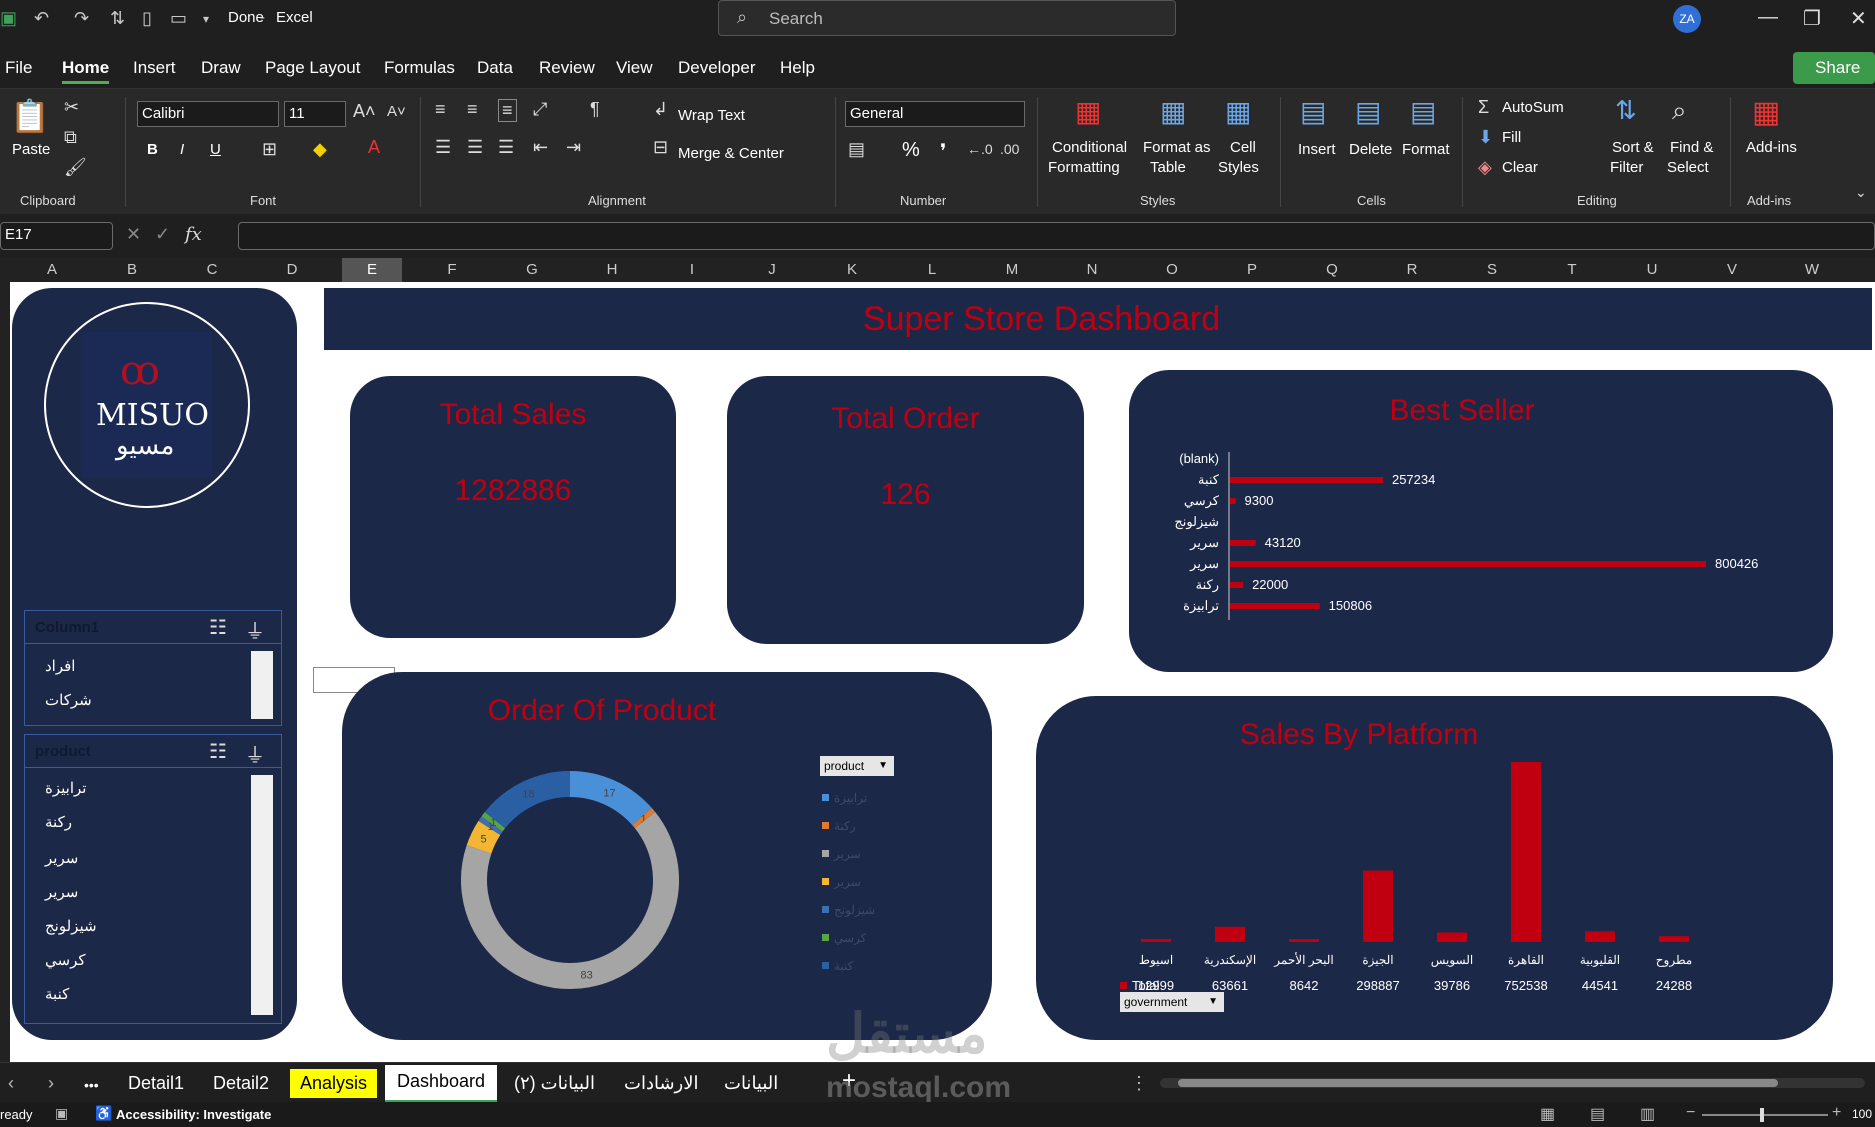 This screenshot has width=1875, height=1127. I want to click on font-name-select: Calibri, so click(208, 114).